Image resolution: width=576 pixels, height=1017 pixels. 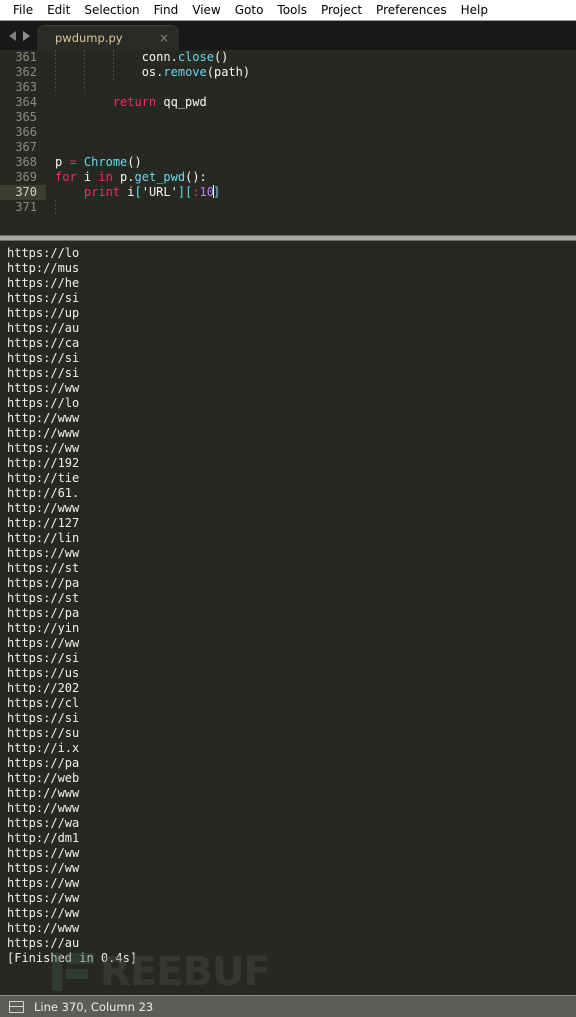 I want to click on menu-item-find: Find, so click(x=166, y=10).